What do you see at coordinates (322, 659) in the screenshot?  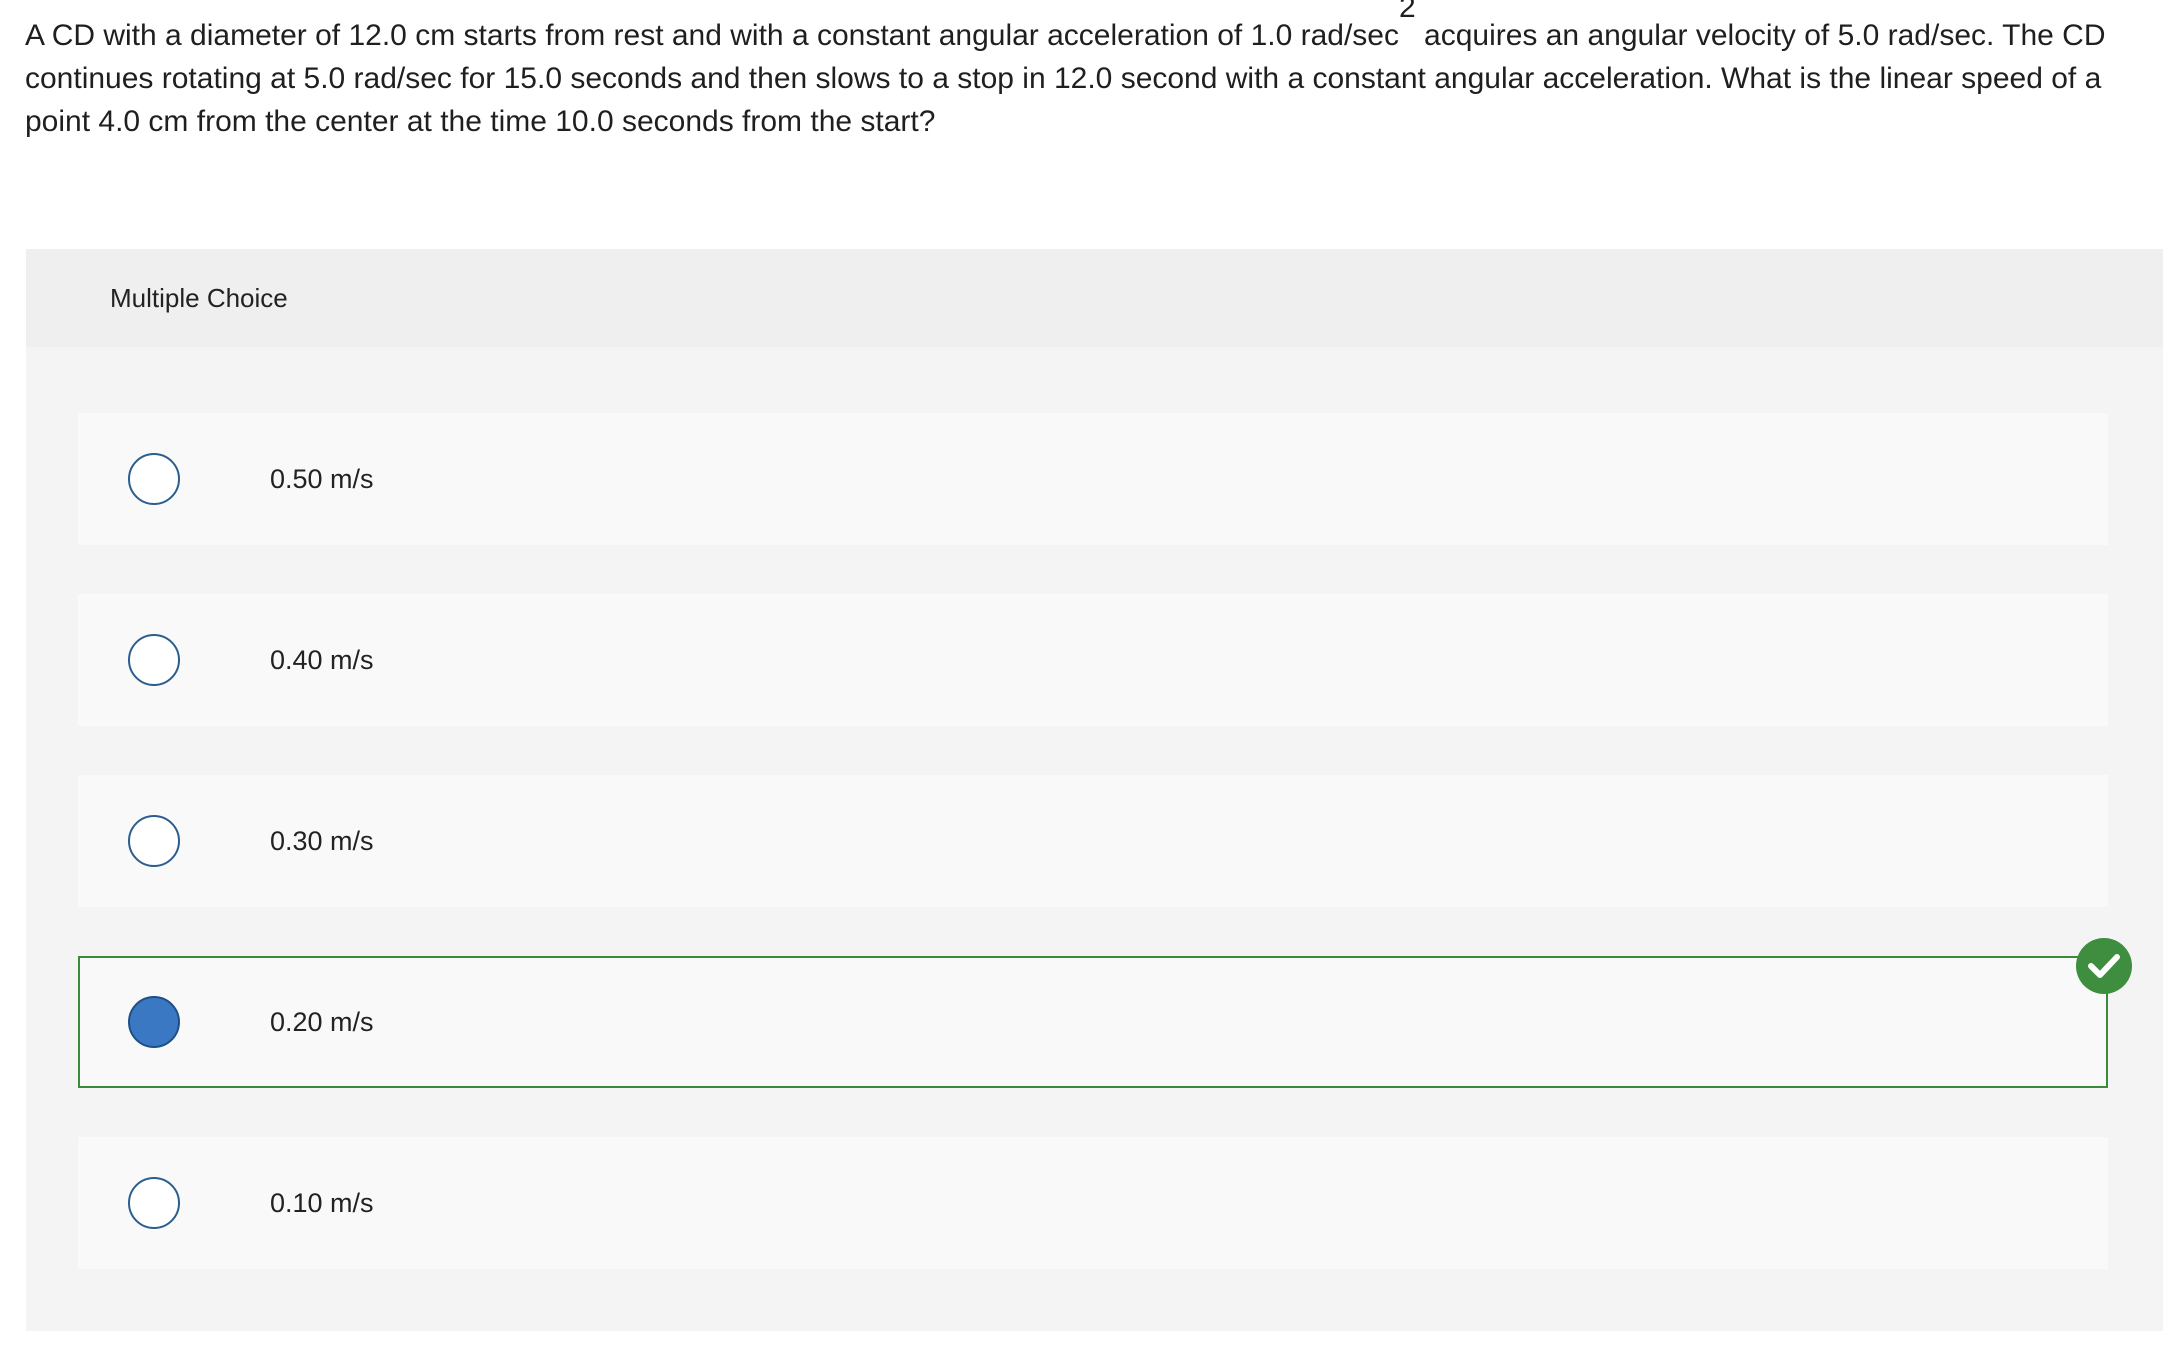 I see `choice-label: 0.40 m/s` at bounding box center [322, 659].